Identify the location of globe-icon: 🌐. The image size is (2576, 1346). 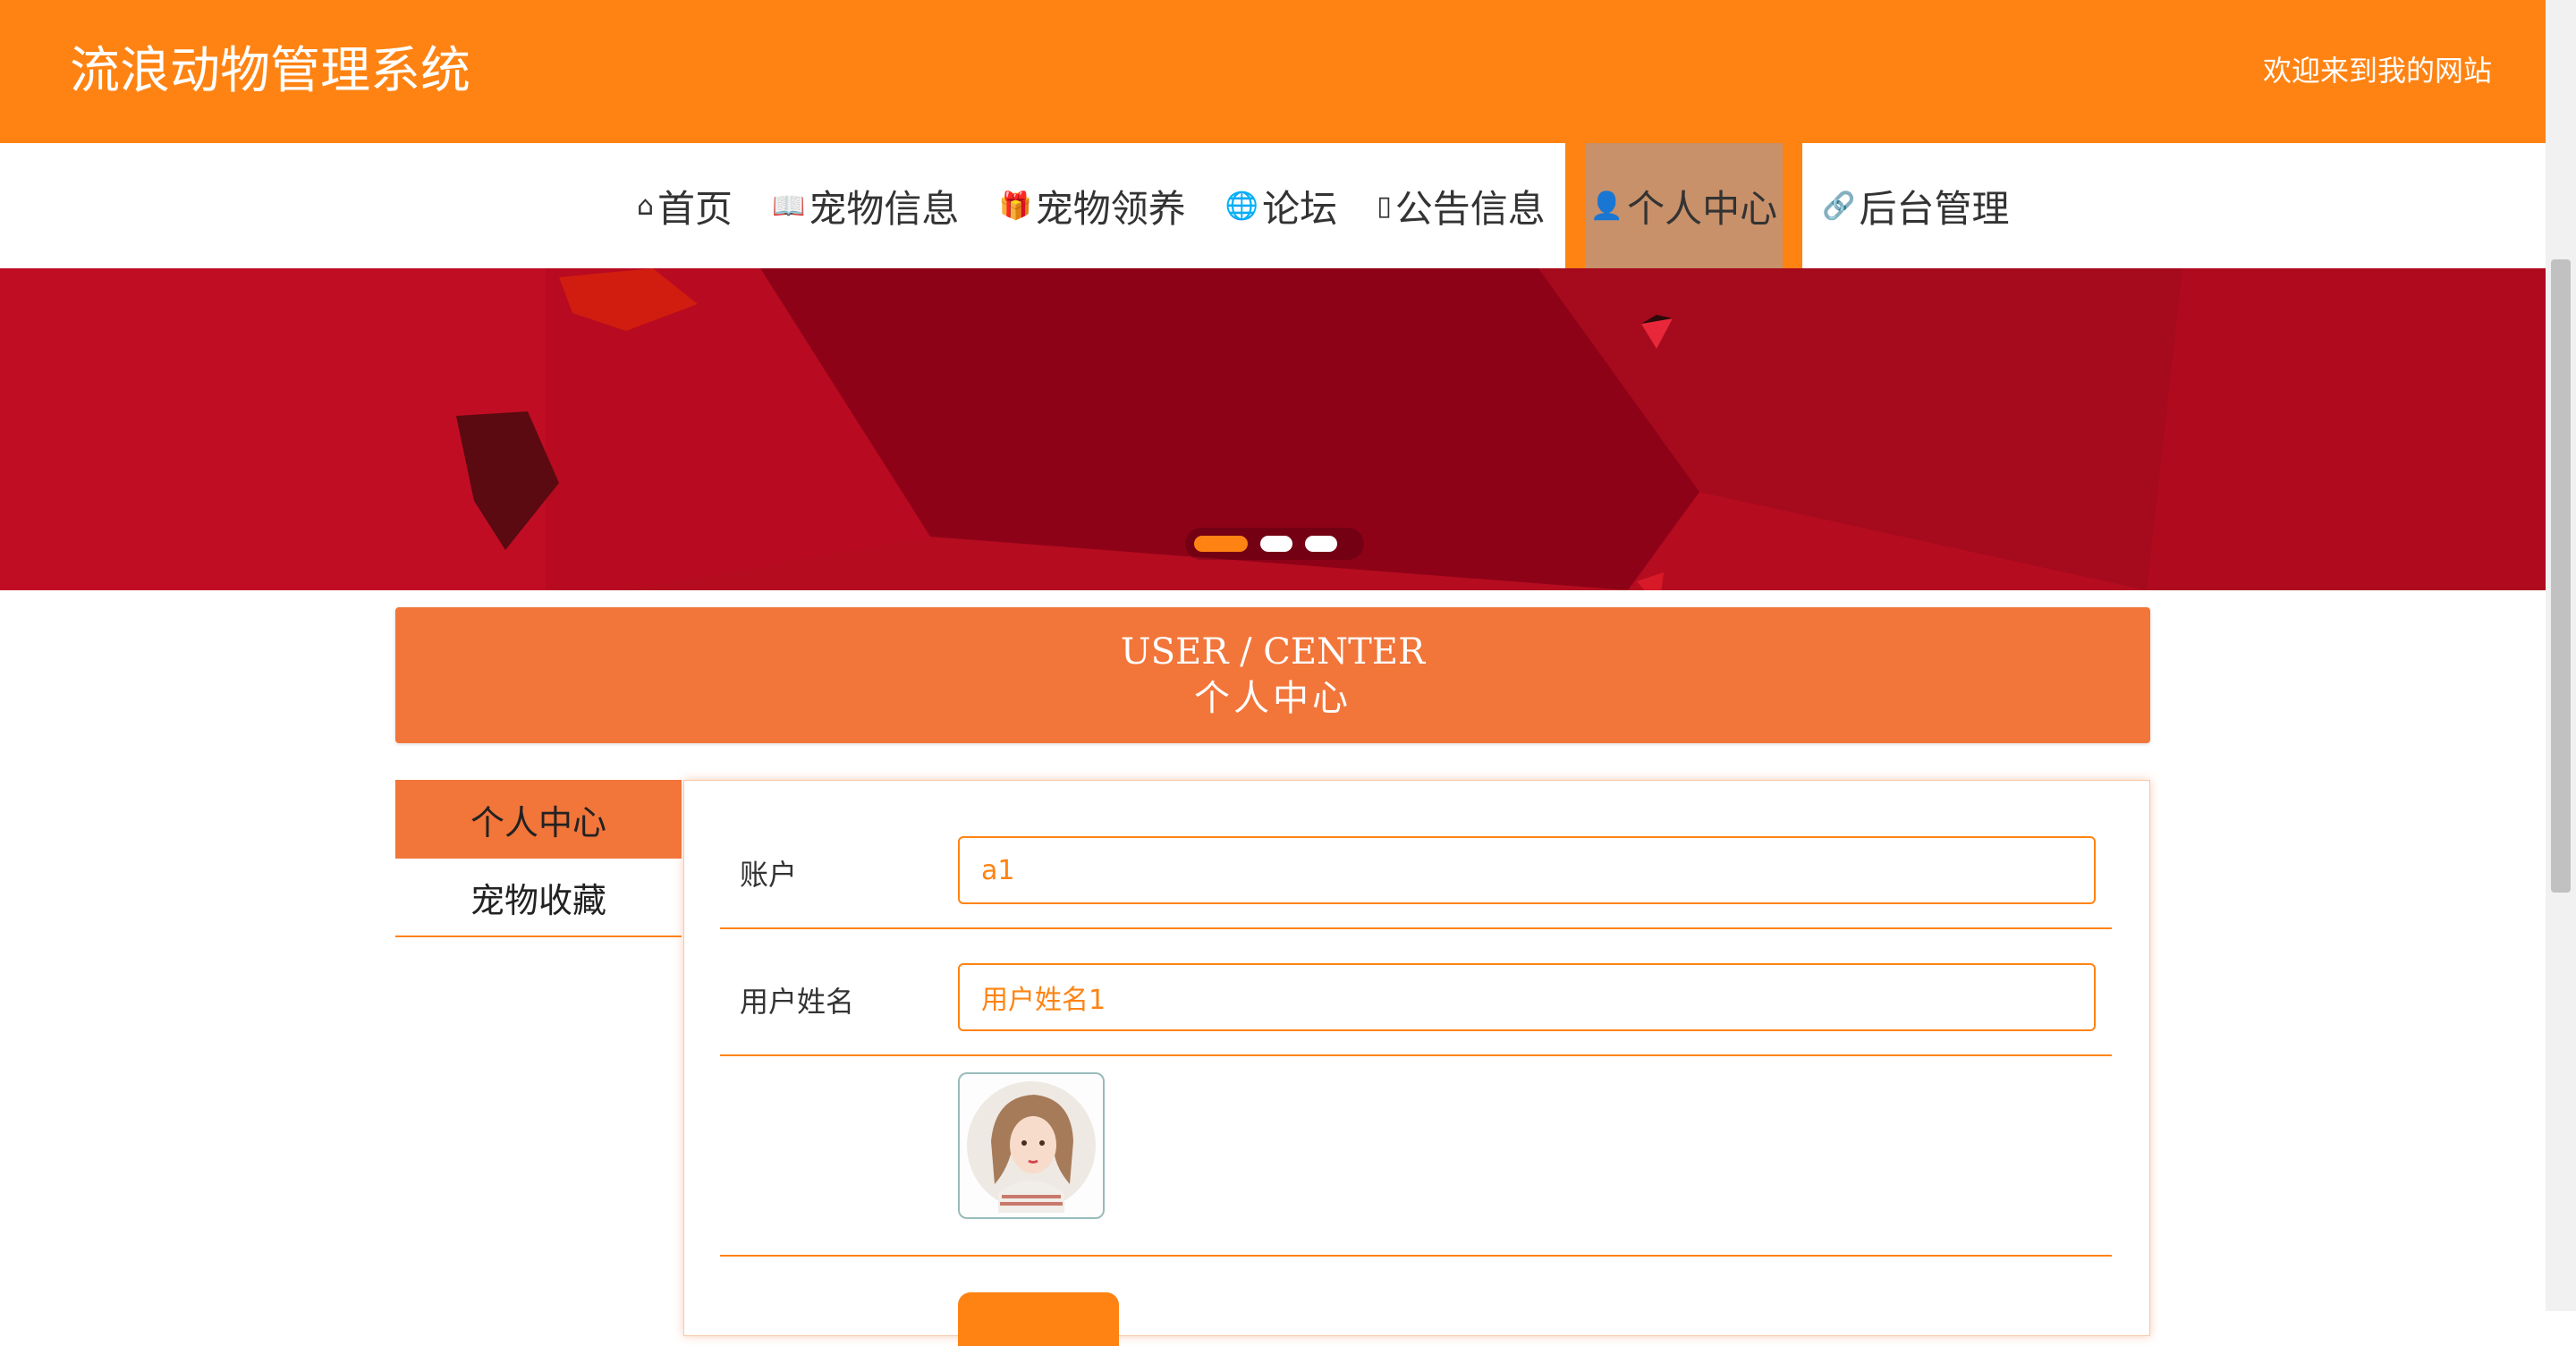
(1241, 206).